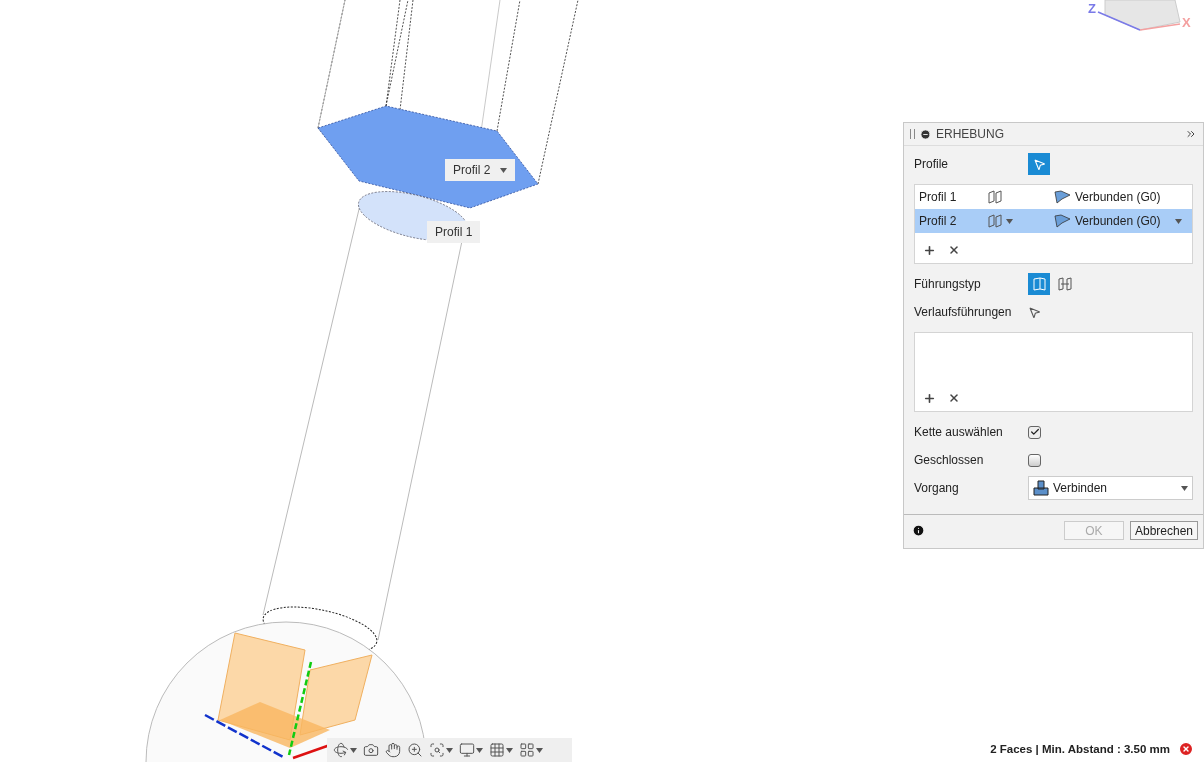 The height and width of the screenshot is (762, 1204). Describe the element at coordinates (1041, 488) in the screenshot. I see `join-icon` at that location.